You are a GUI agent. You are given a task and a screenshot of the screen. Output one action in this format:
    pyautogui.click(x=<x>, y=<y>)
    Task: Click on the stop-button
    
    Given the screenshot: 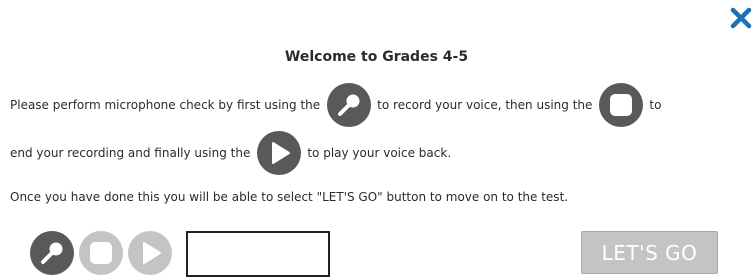 What is the action you would take?
    pyautogui.click(x=101, y=253)
    